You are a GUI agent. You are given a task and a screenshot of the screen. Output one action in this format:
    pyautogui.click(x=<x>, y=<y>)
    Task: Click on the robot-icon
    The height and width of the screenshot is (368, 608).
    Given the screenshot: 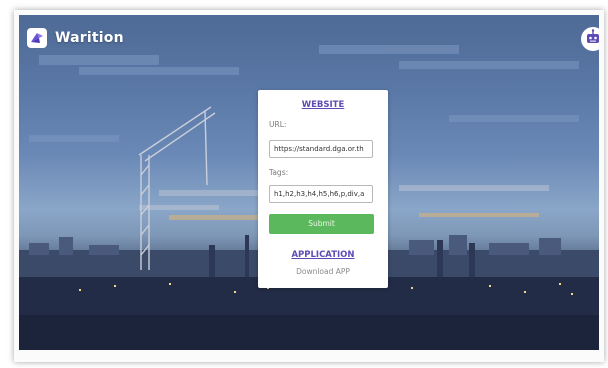 What is the action you would take?
    pyautogui.click(x=592, y=39)
    